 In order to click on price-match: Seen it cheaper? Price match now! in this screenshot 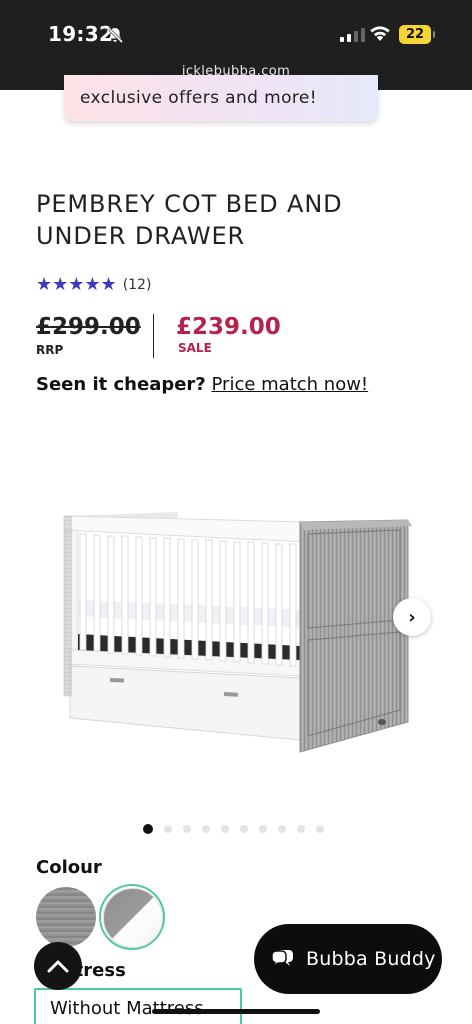, I will do `click(202, 384)`.